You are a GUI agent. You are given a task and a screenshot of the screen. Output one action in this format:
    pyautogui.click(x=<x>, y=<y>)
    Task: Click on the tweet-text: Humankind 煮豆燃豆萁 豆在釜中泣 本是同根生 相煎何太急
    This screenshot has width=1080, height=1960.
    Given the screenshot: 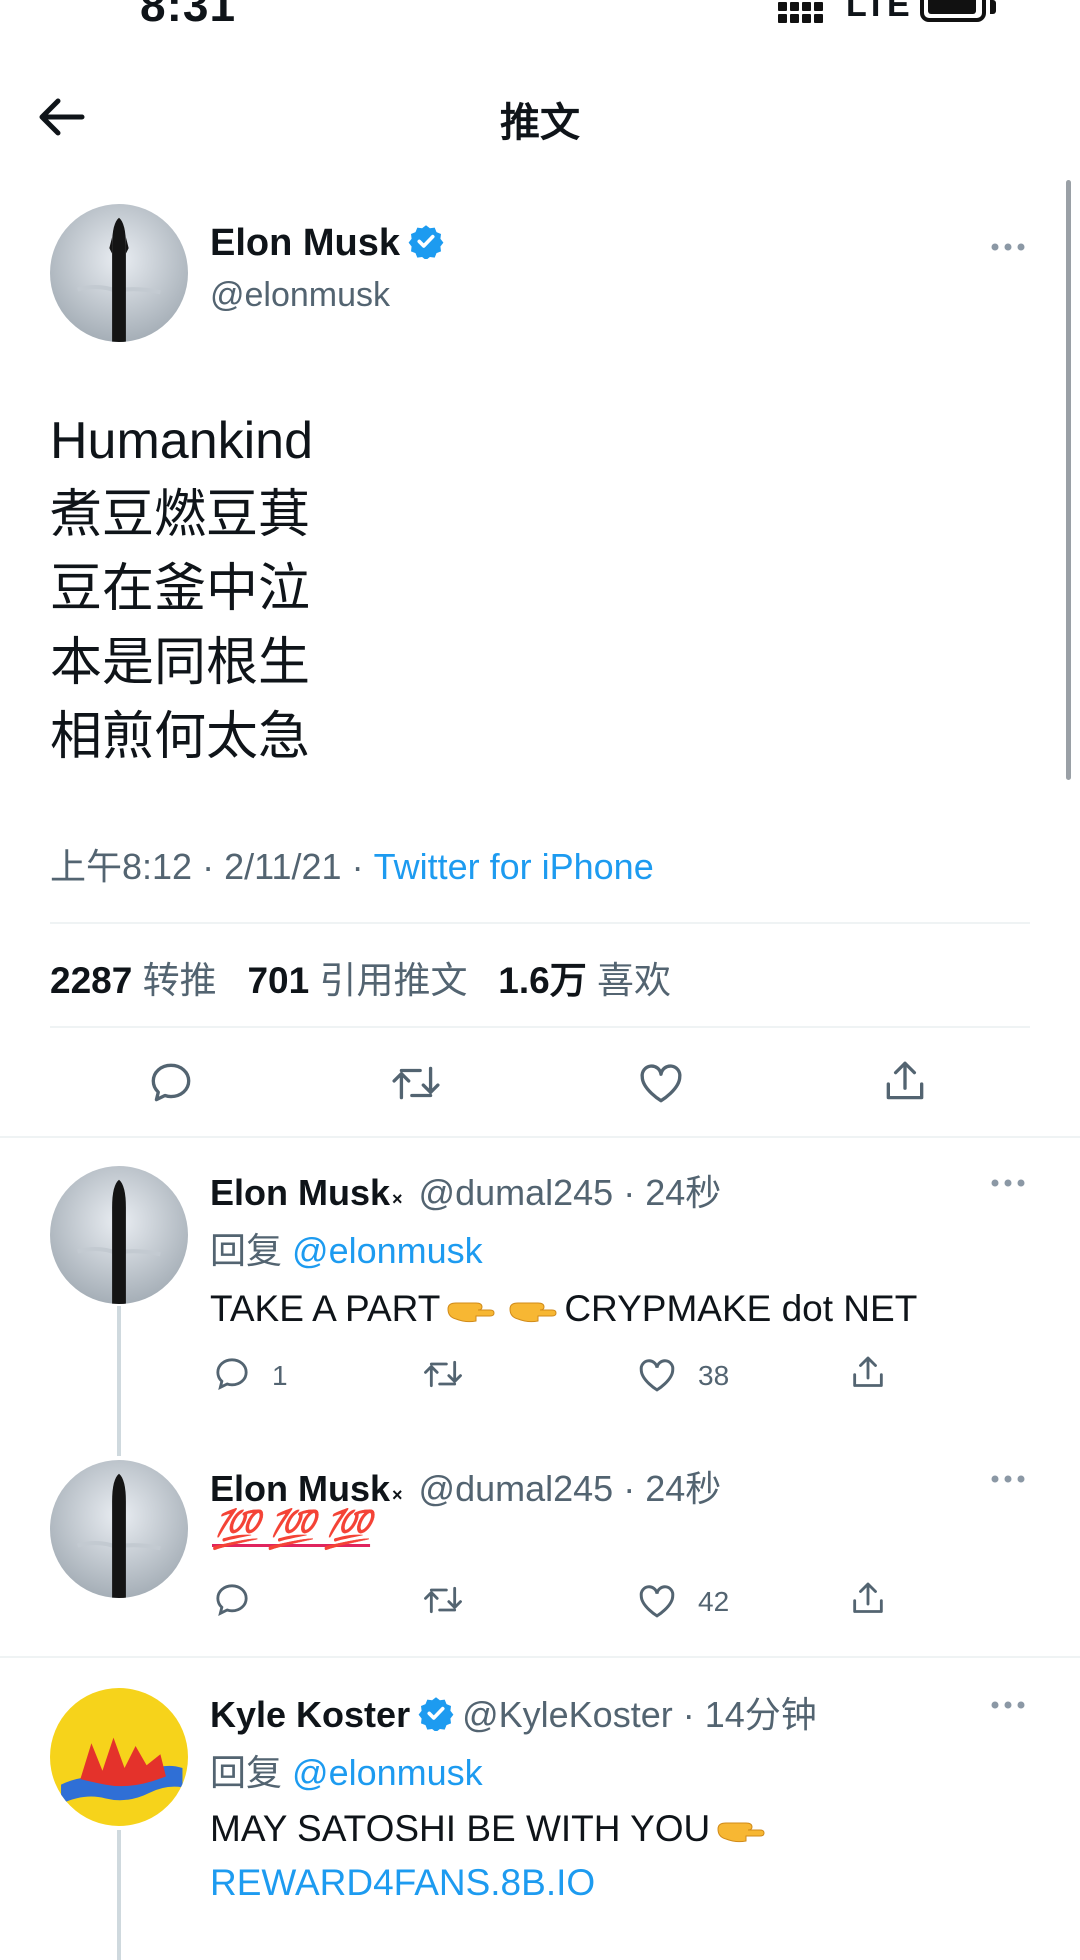 What is the action you would take?
    pyautogui.click(x=182, y=589)
    